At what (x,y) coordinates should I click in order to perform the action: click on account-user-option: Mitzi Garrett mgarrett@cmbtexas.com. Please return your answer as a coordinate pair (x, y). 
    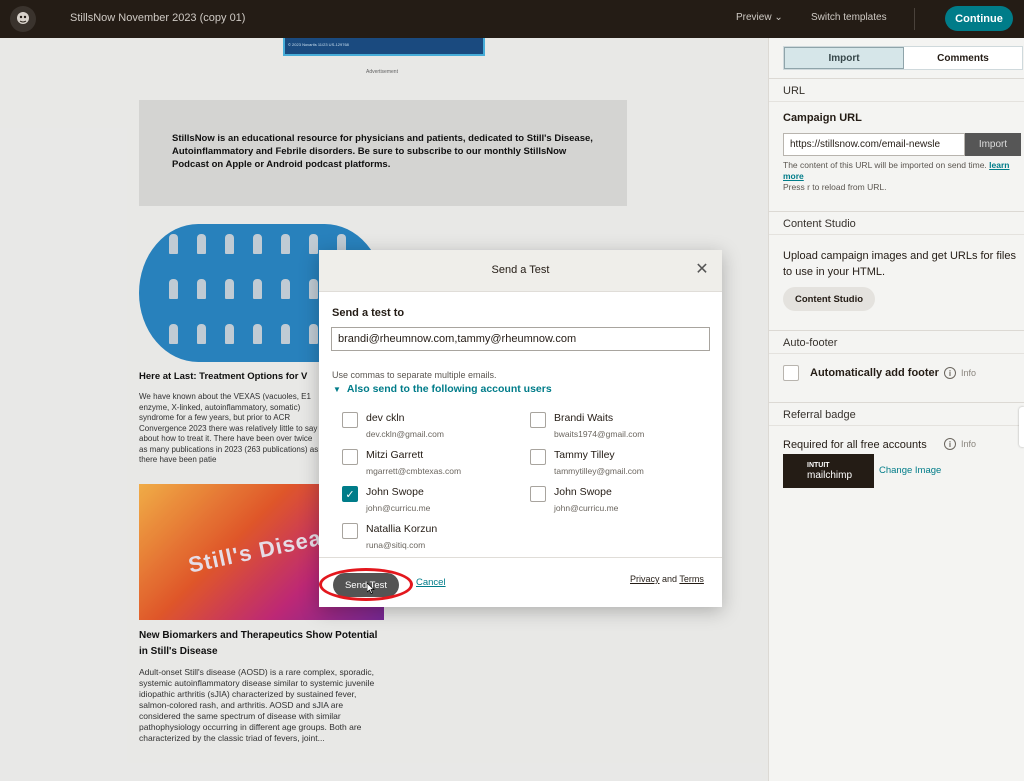
    Looking at the image, I should click on (432, 467).